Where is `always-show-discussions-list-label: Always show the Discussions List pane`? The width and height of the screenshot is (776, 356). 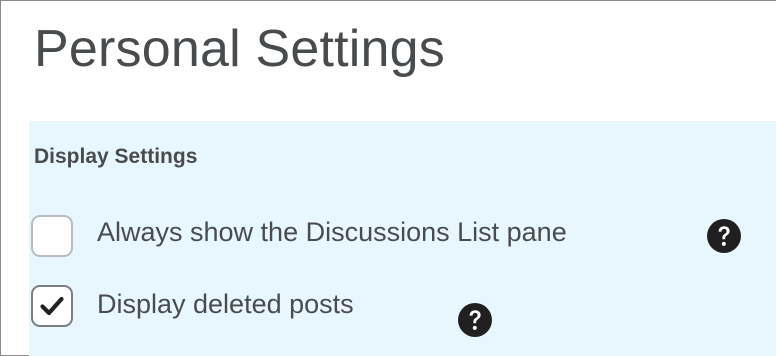 always-show-discussions-list-label: Always show the Discussions List pane is located at coordinates (332, 232).